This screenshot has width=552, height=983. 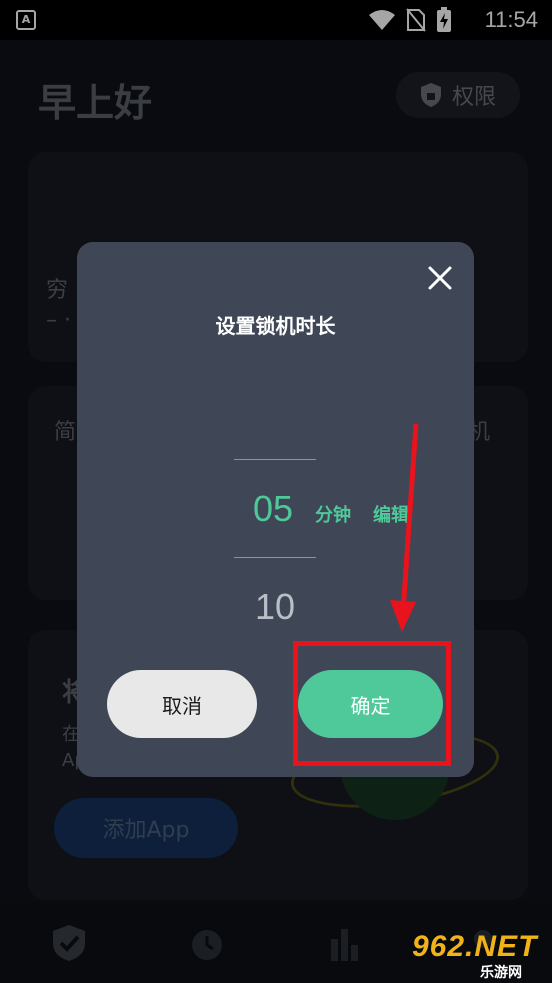 I want to click on picker-unit-label: 分钟, so click(x=333, y=515).